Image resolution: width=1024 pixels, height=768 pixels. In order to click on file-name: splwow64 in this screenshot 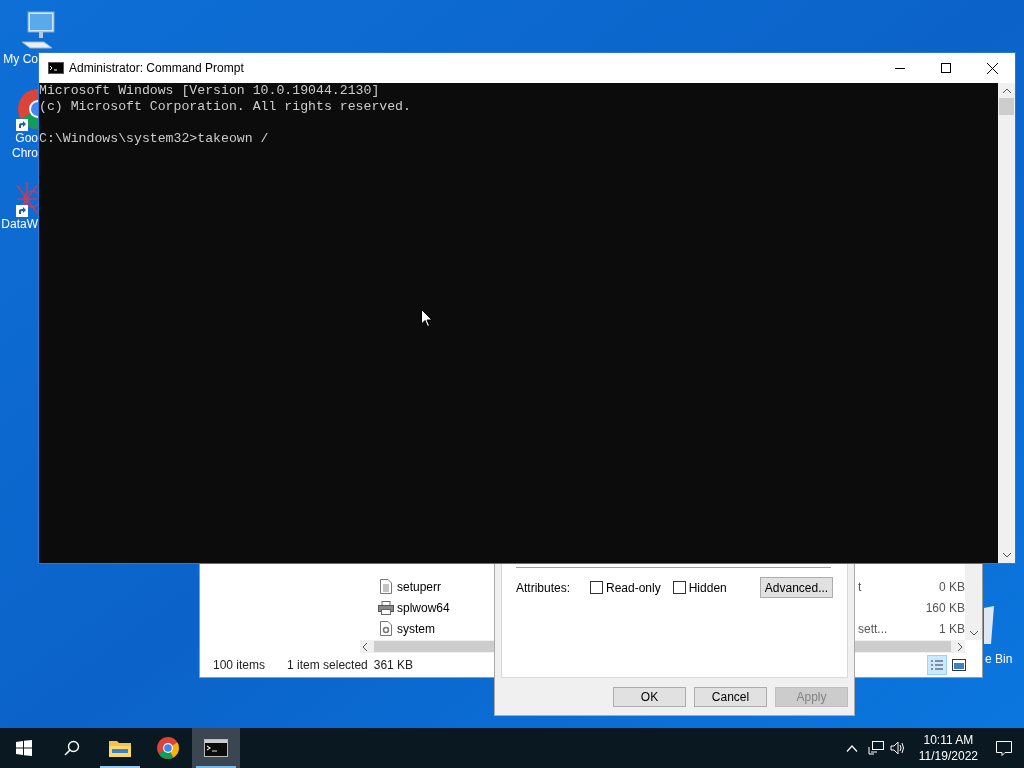, I will do `click(423, 607)`.